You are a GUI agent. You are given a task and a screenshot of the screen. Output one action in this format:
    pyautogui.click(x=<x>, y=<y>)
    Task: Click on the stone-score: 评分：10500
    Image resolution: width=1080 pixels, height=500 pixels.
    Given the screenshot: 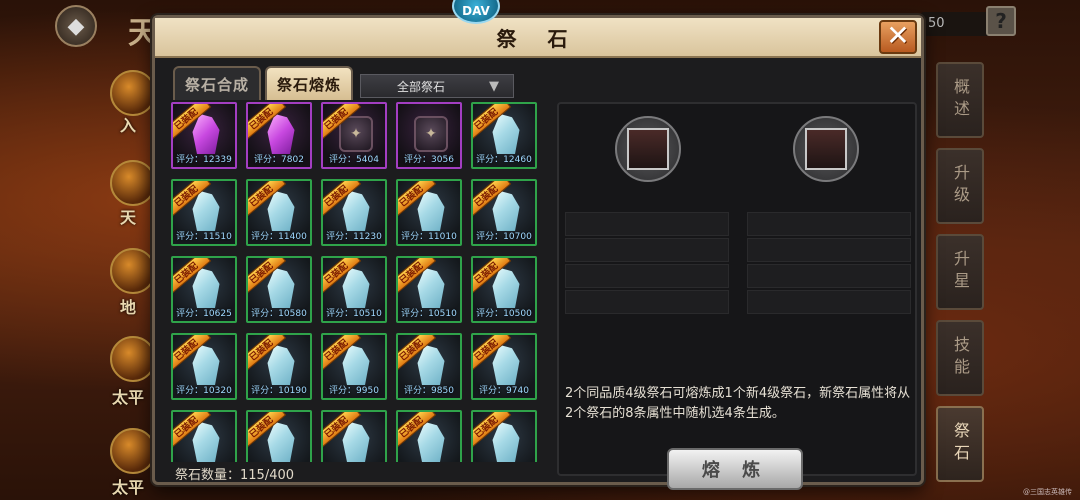 What is the action you would take?
    pyautogui.click(x=504, y=314)
    